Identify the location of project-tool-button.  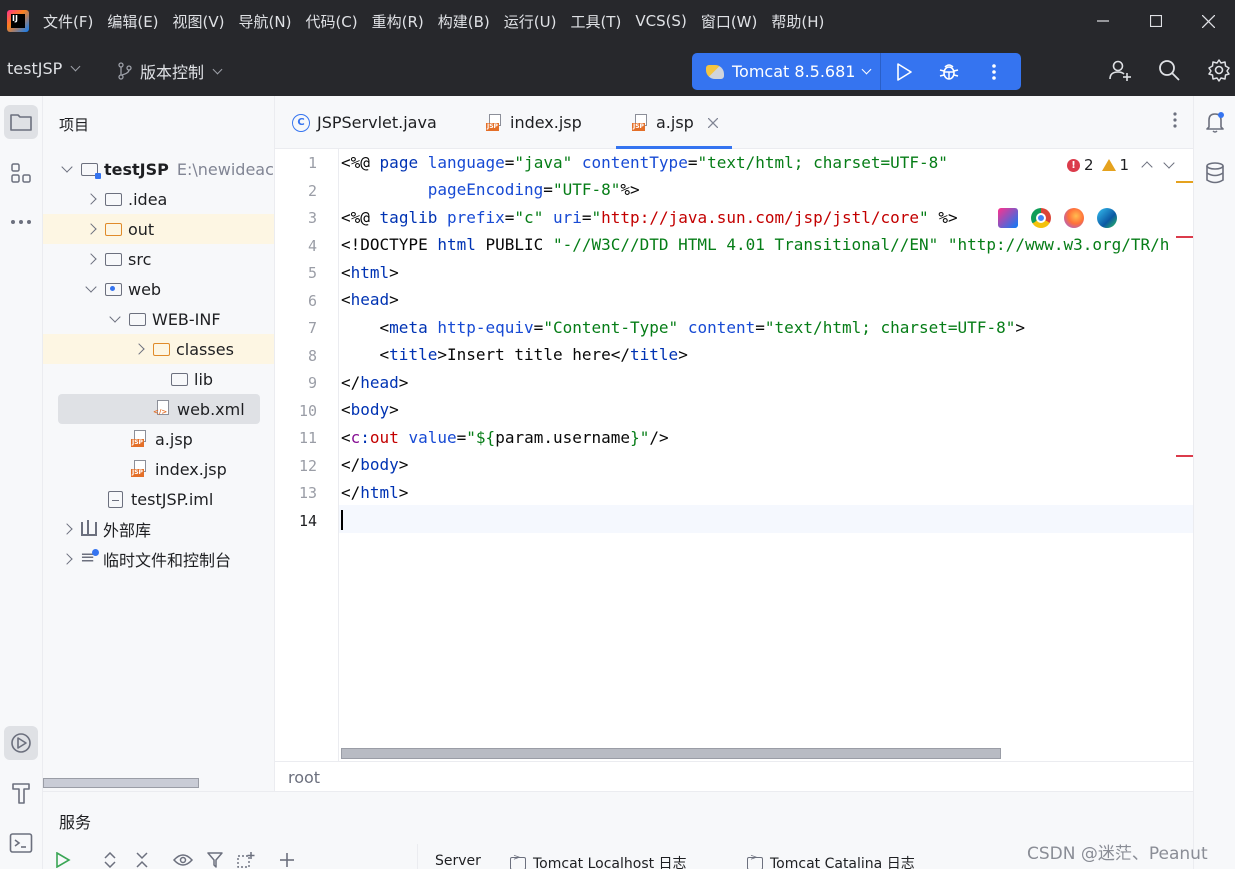
(21, 122).